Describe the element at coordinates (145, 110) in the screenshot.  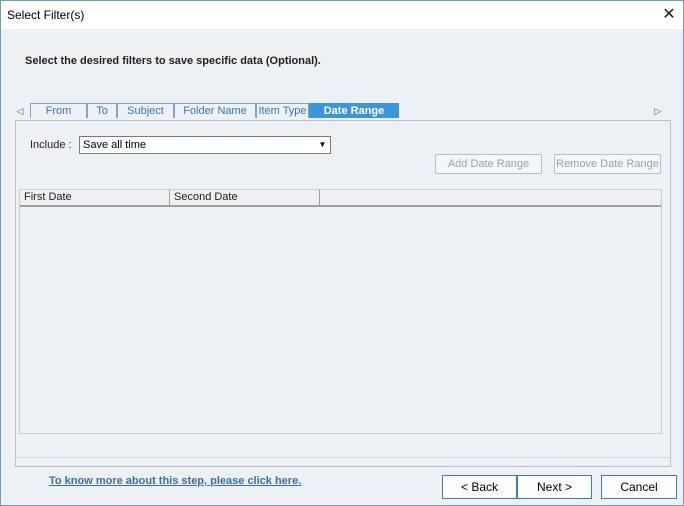
I see `tab-subject: Subject` at that location.